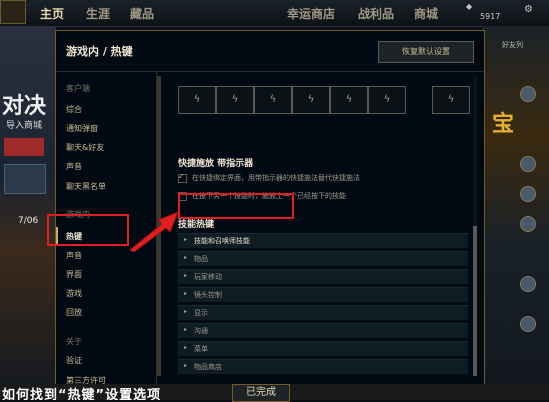 Image resolution: width=549 pixels, height=402 pixels. Describe the element at coordinates (208, 295) in the screenshot. I see `row-label: 镜头控制` at that location.